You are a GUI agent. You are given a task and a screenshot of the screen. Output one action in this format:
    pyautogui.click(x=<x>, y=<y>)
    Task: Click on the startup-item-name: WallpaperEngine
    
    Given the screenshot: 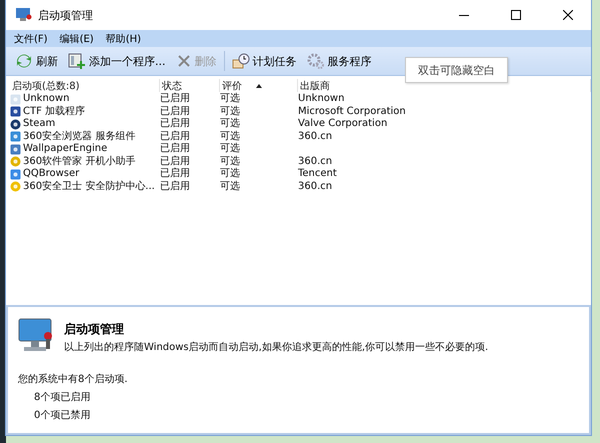 What is the action you would take?
    pyautogui.click(x=65, y=149)
    